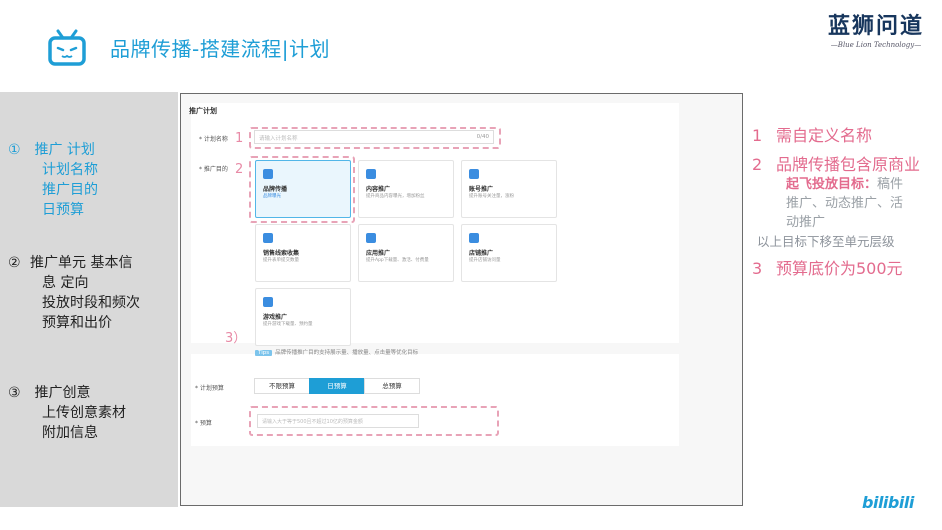  I want to click on step-1-plan: ① 推广 计划 计划名称 推广目的 日预算, so click(53, 180).